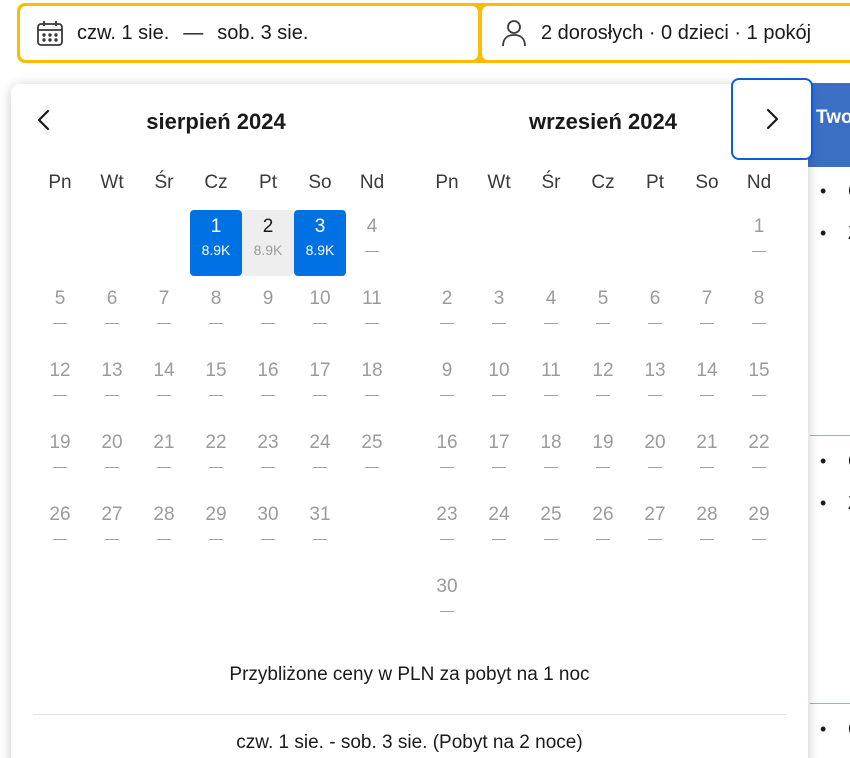  I want to click on dates-field: czw. 1 sie. — sob. 3 sie., so click(249, 33).